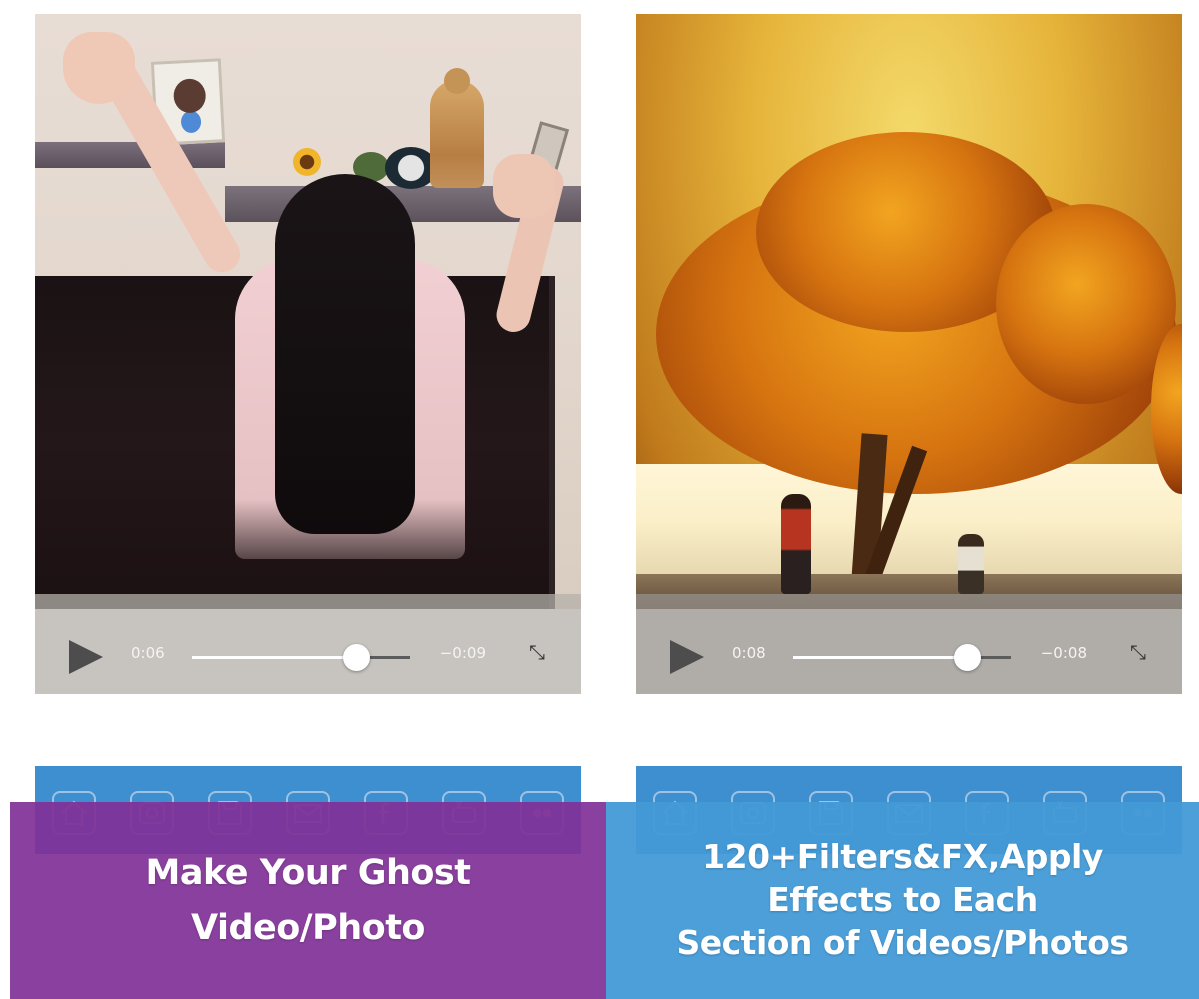  I want to click on banner-text-line: Make Your Ghost, so click(308, 873).